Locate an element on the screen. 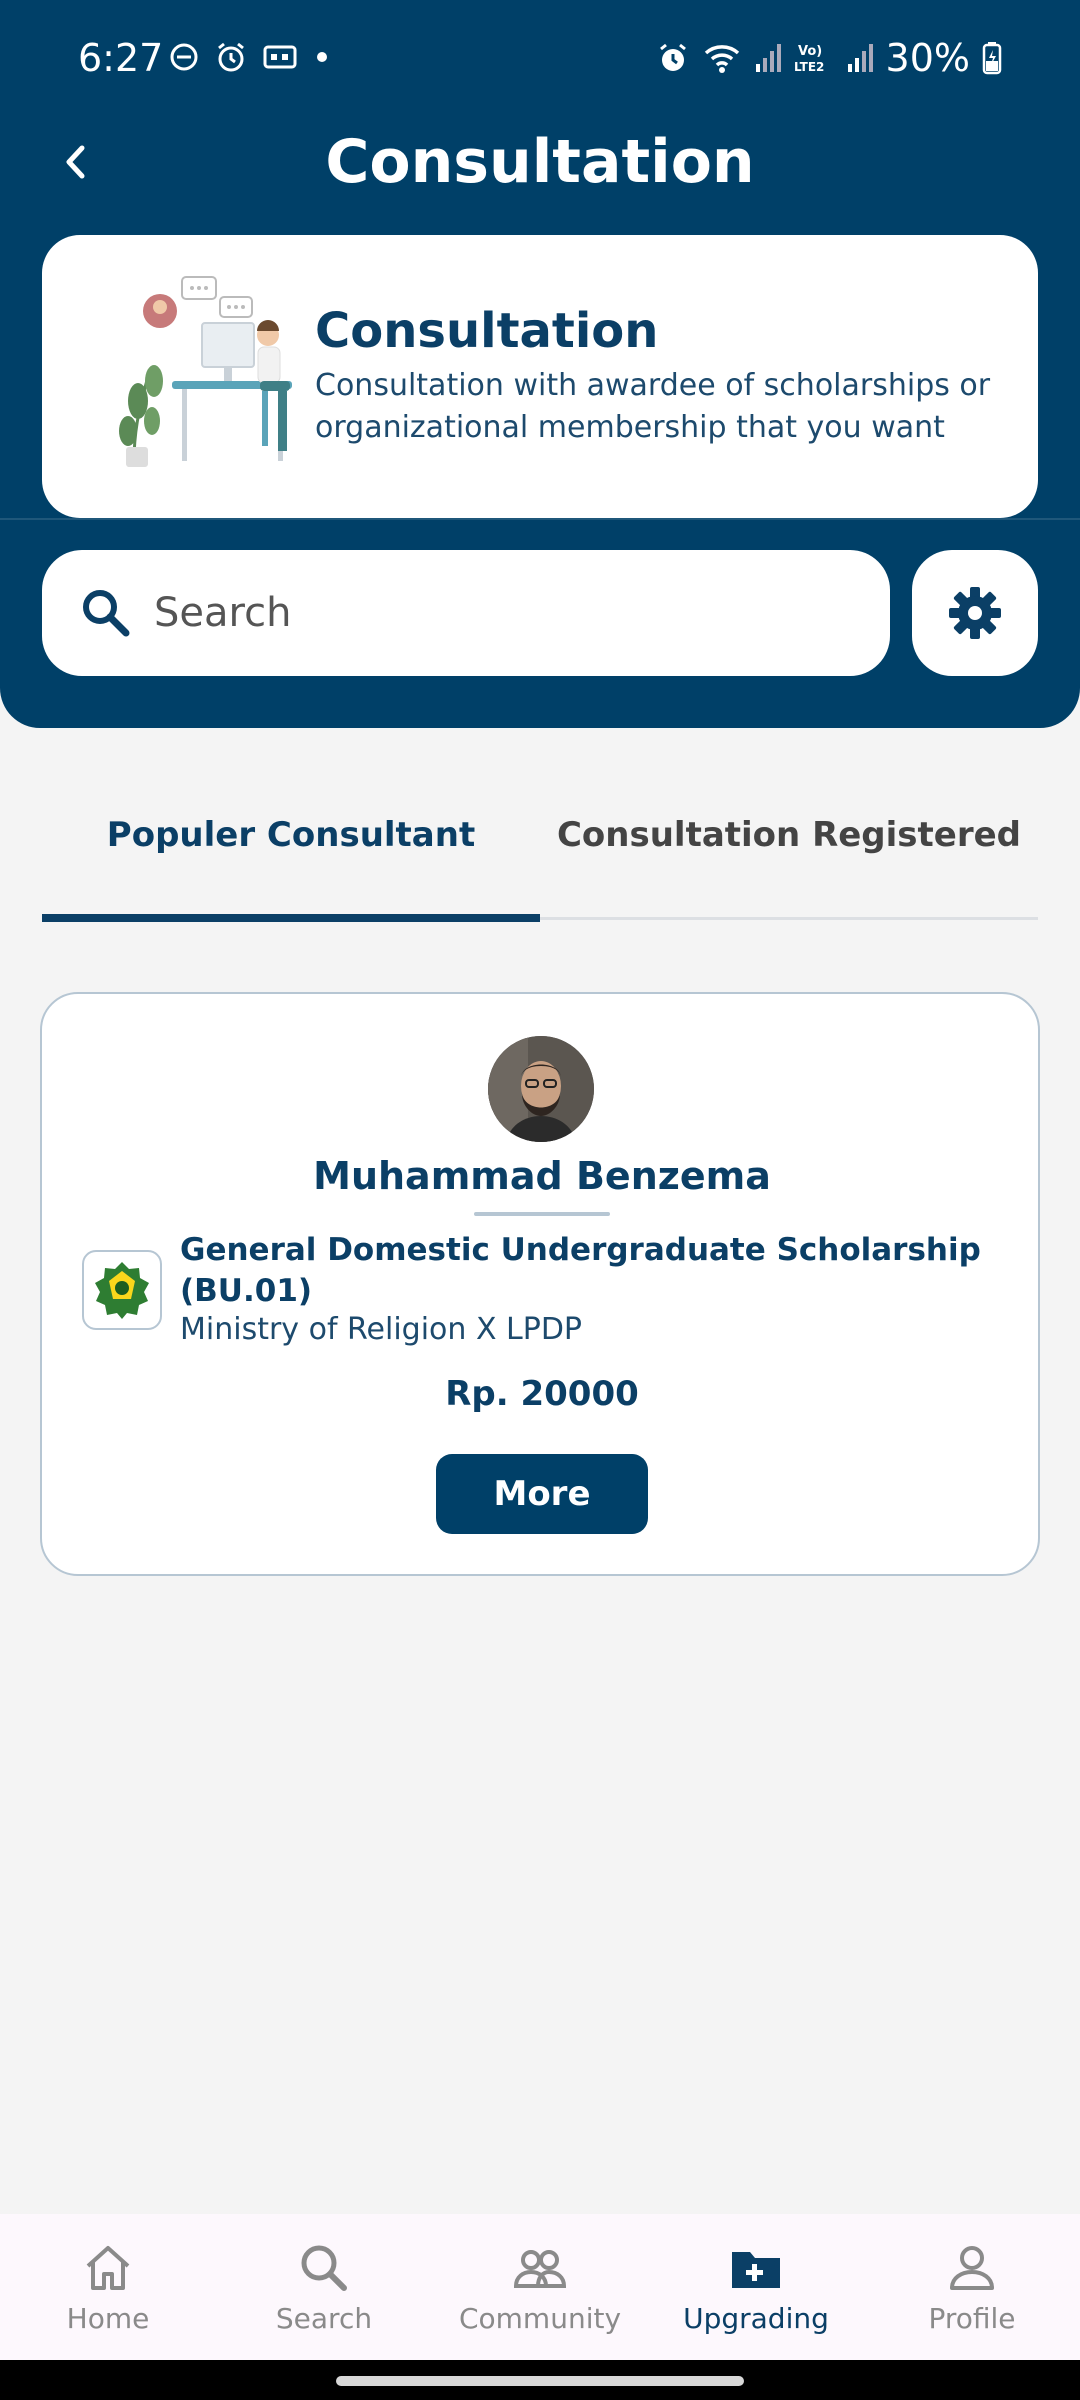  wifi-icon is located at coordinates (721, 59).